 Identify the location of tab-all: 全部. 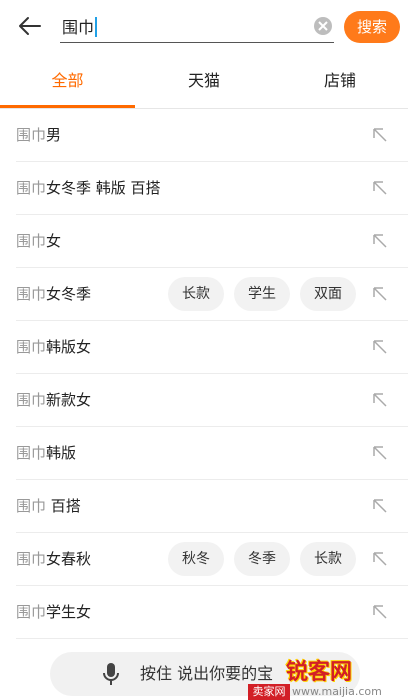
(67, 81).